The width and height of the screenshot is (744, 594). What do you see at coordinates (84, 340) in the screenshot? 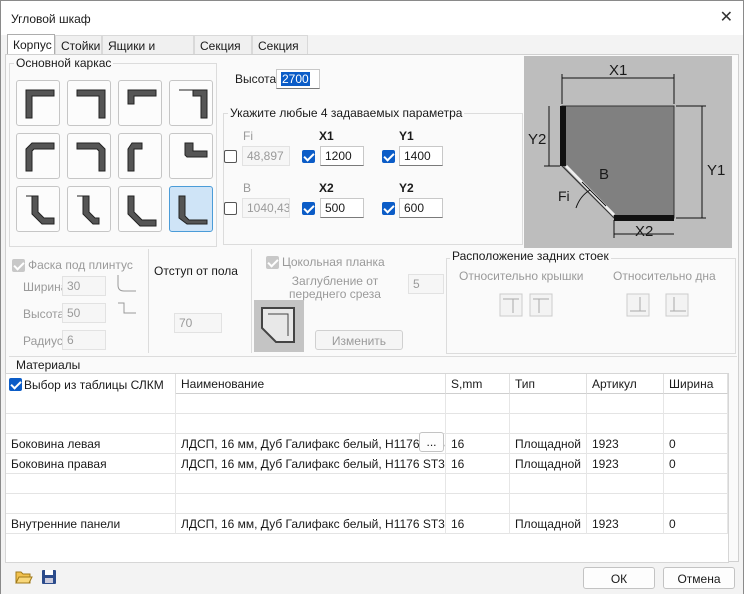
I see `plinth-radius-input: 6` at bounding box center [84, 340].